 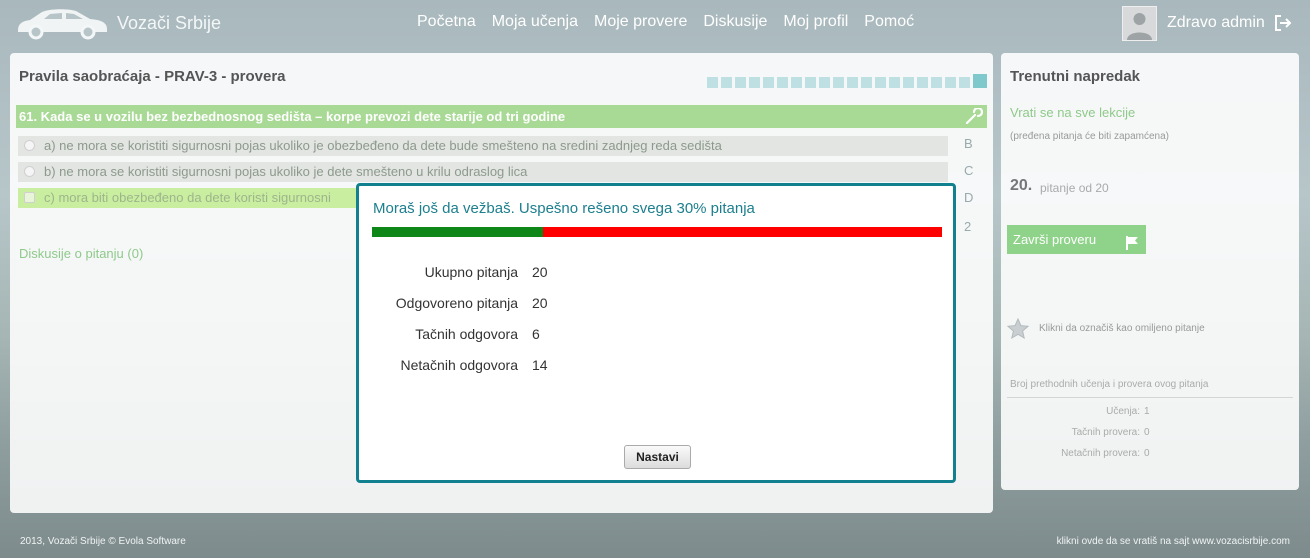 What do you see at coordinates (1139, 23) in the screenshot?
I see `avatar` at bounding box center [1139, 23].